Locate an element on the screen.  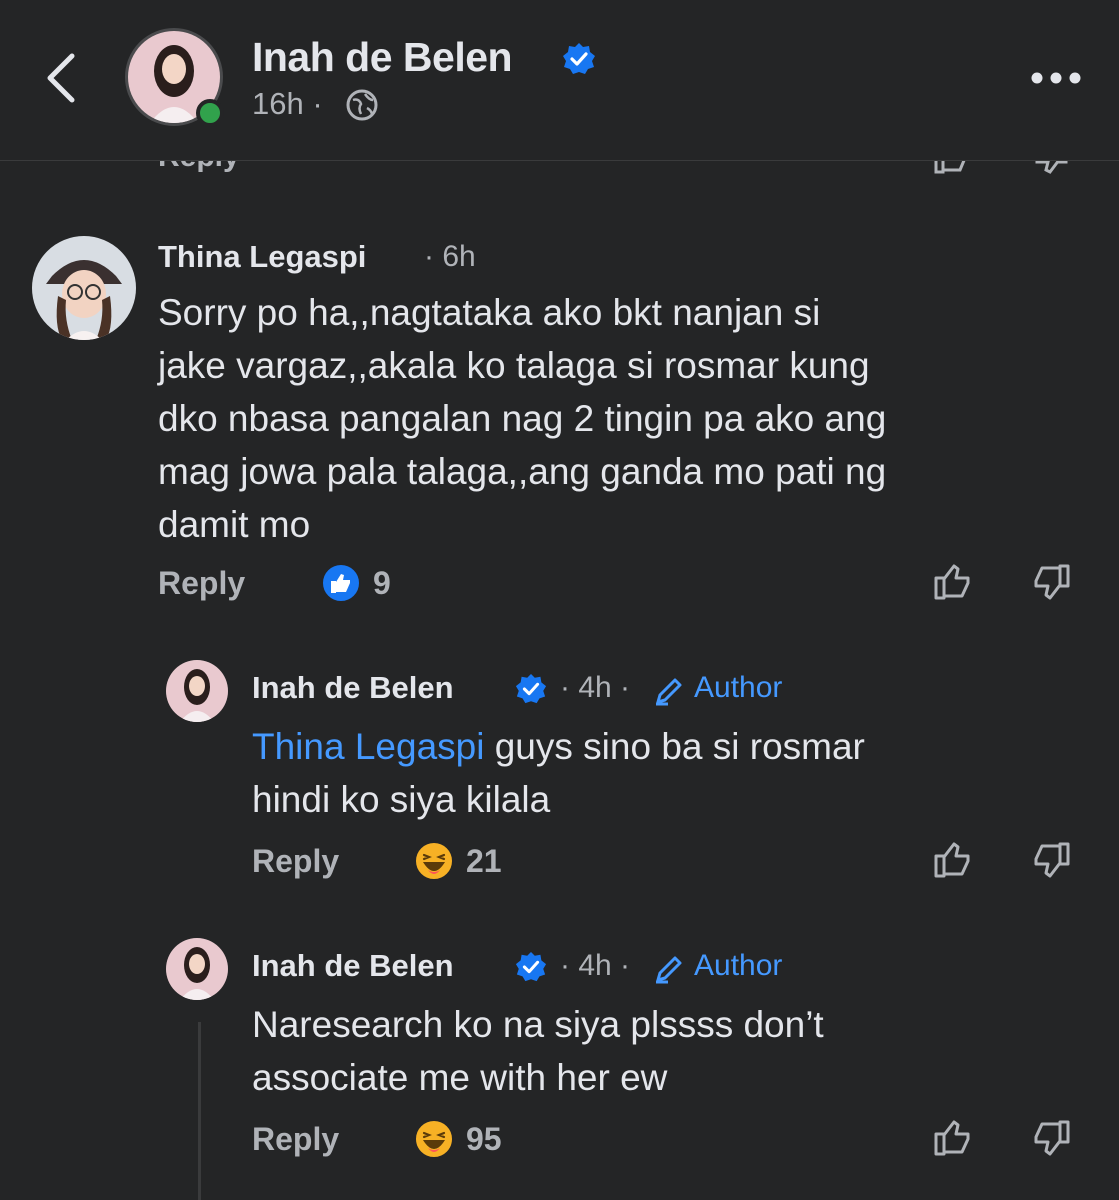
comment-line: Naresearch ko na siya plssss don’t is located at coordinates (538, 1024).